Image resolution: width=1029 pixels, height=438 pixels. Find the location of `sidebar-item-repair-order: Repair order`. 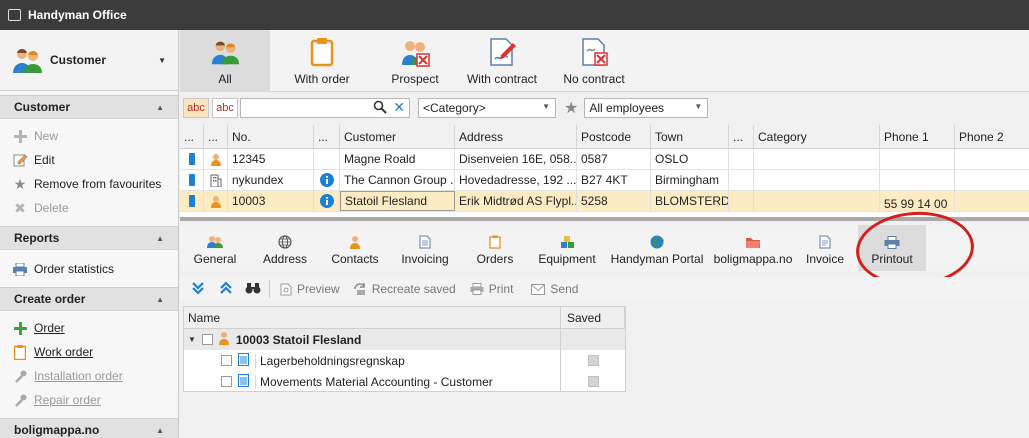

sidebar-item-repair-order: Repair order is located at coordinates (89, 400).